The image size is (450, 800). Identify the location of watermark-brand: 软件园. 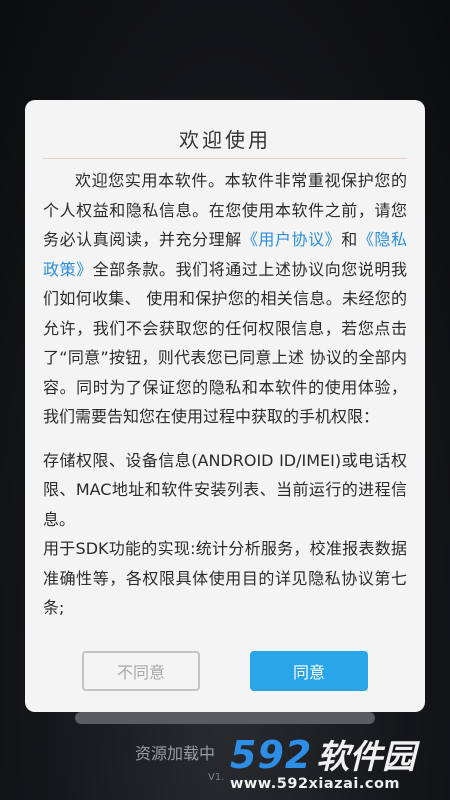
(366, 756).